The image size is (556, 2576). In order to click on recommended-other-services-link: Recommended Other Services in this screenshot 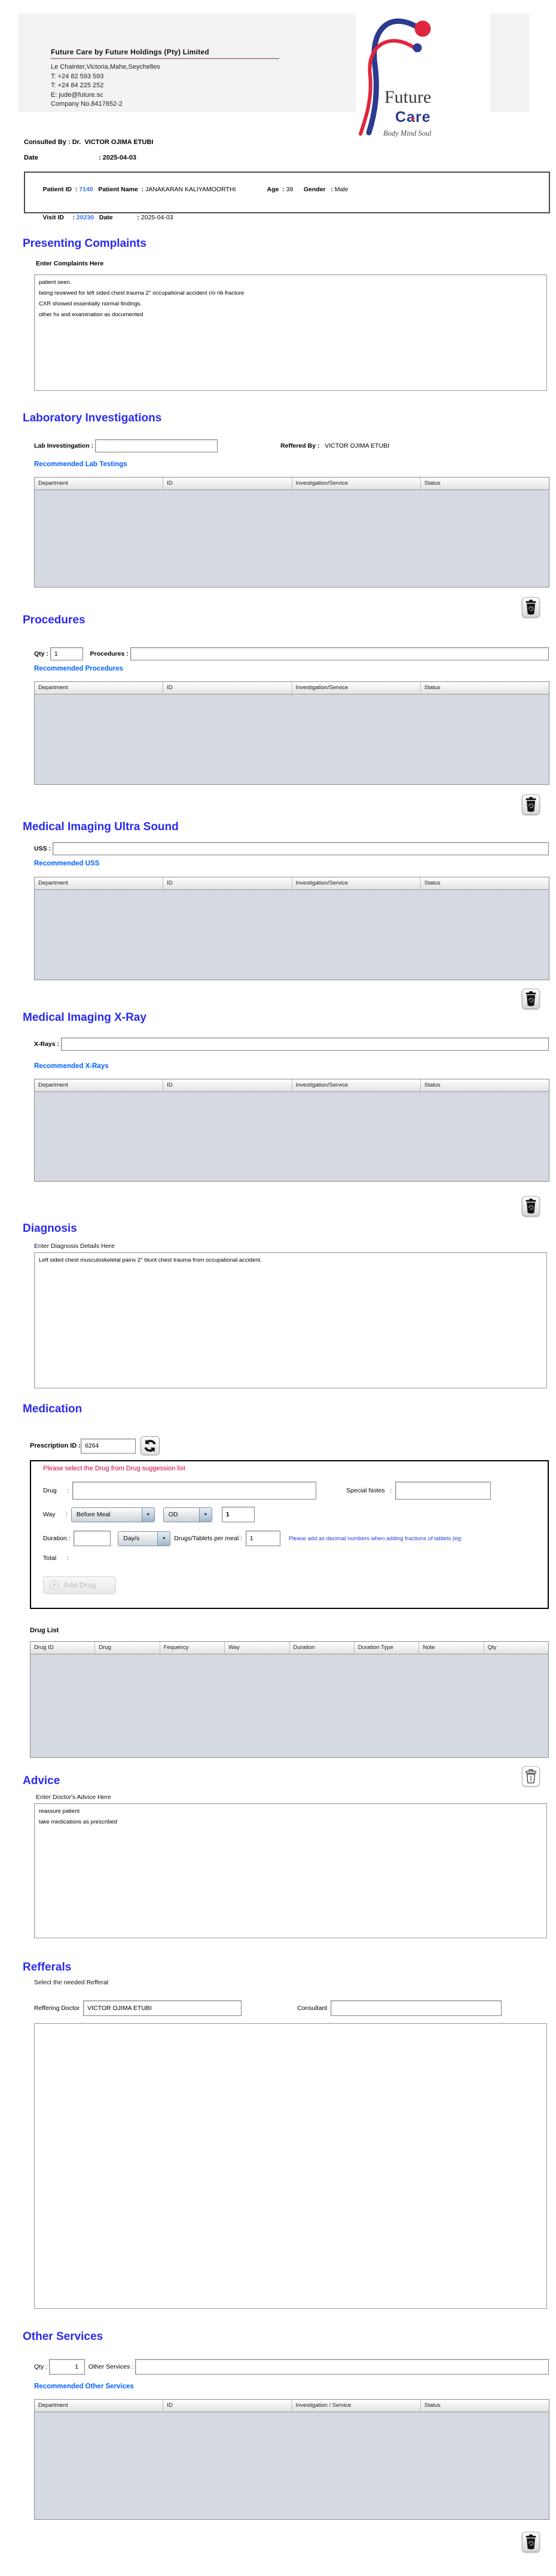, I will do `click(295, 2387)`.